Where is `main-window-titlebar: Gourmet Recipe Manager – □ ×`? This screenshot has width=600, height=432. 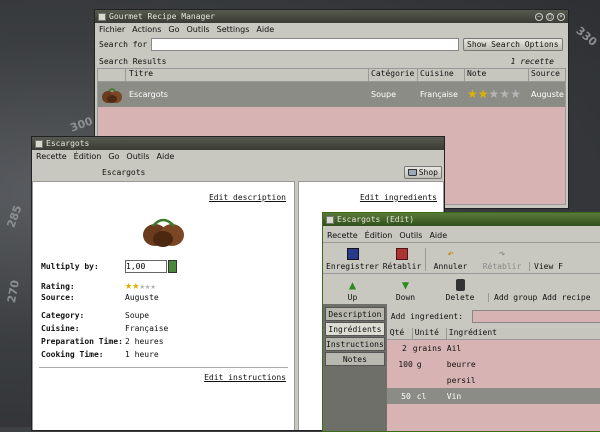
main-window-titlebar: Gourmet Recipe Manager – □ × is located at coordinates (331, 16).